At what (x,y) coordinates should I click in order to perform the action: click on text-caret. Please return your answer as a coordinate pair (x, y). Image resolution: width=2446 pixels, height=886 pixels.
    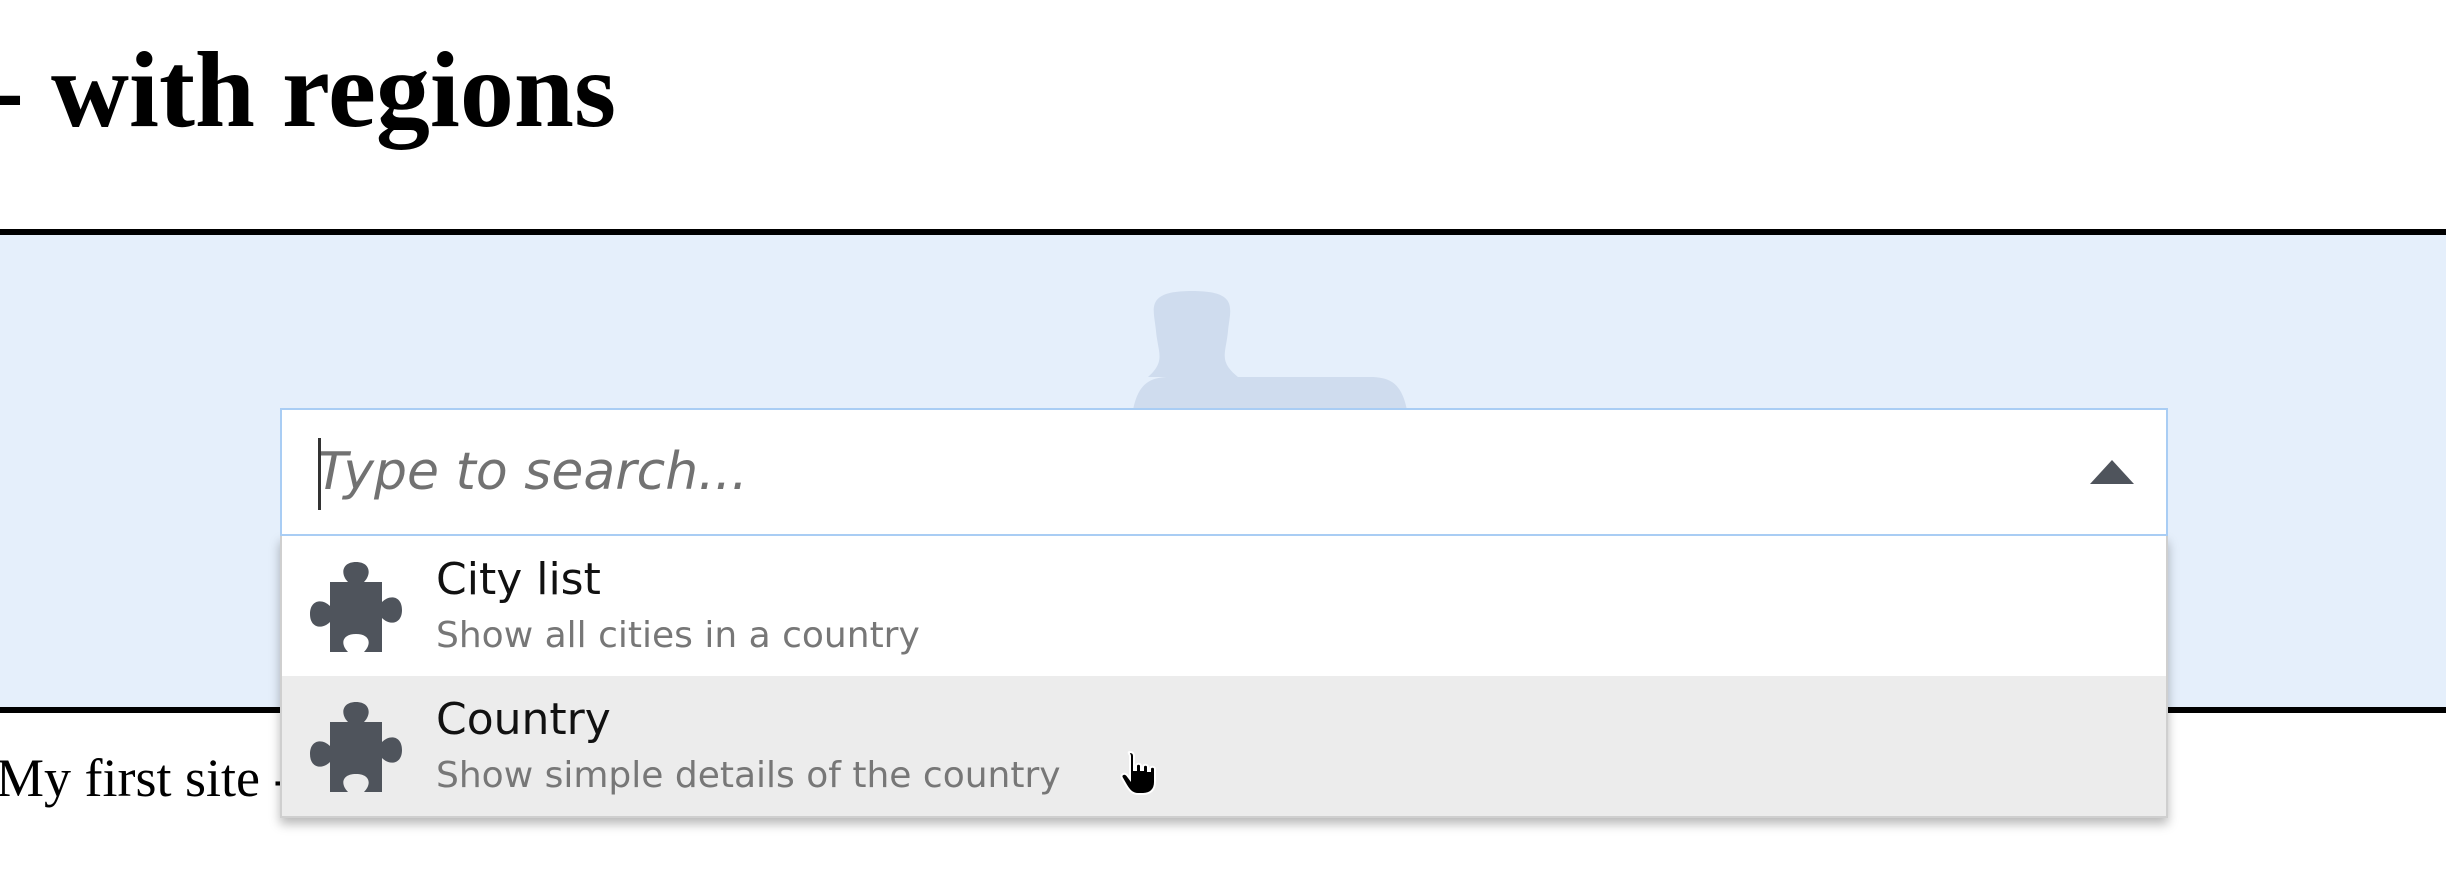
    Looking at the image, I should click on (319, 474).